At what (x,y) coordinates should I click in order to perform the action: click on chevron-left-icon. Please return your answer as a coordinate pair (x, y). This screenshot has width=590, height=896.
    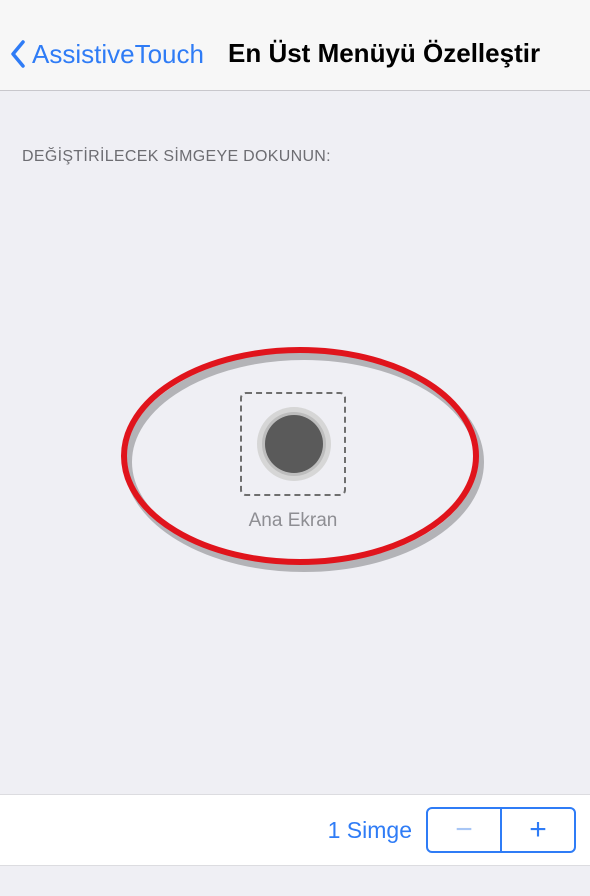
    Looking at the image, I should click on (18, 54).